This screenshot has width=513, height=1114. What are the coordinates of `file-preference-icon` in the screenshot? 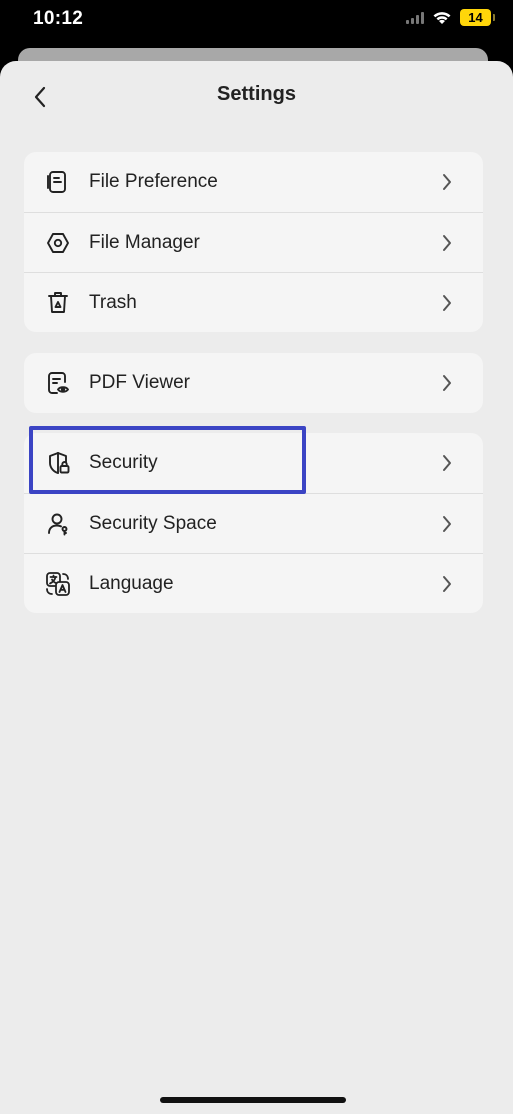 It's located at (58, 182).